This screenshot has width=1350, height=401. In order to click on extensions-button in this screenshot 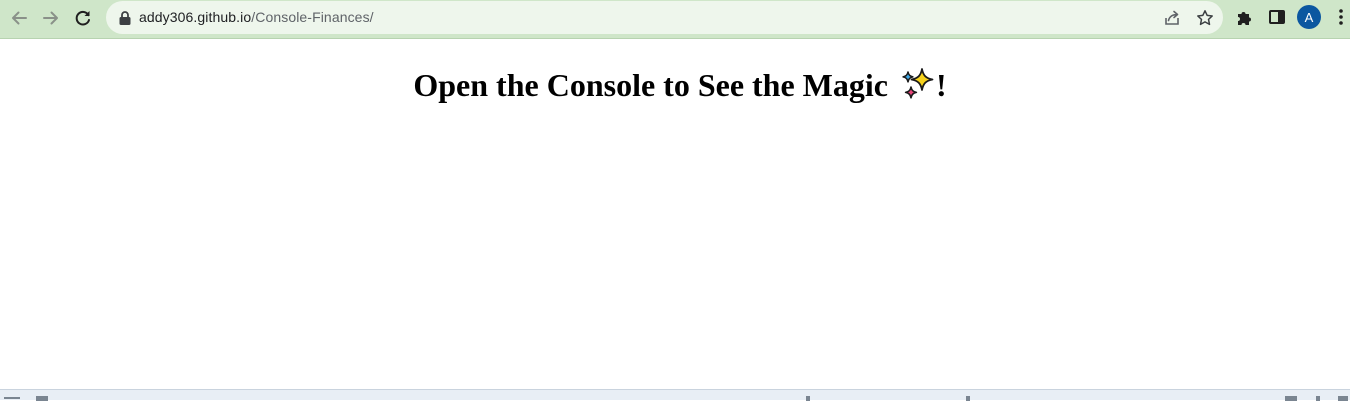, I will do `click(1245, 17)`.